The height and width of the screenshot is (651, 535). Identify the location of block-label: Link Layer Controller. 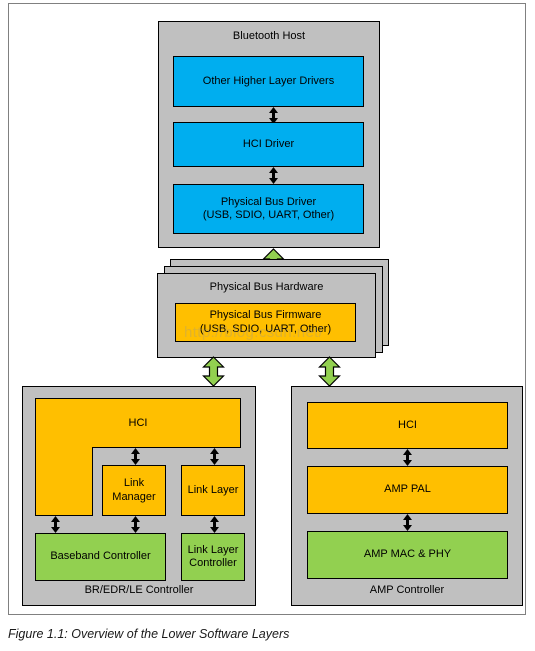
(213, 556).